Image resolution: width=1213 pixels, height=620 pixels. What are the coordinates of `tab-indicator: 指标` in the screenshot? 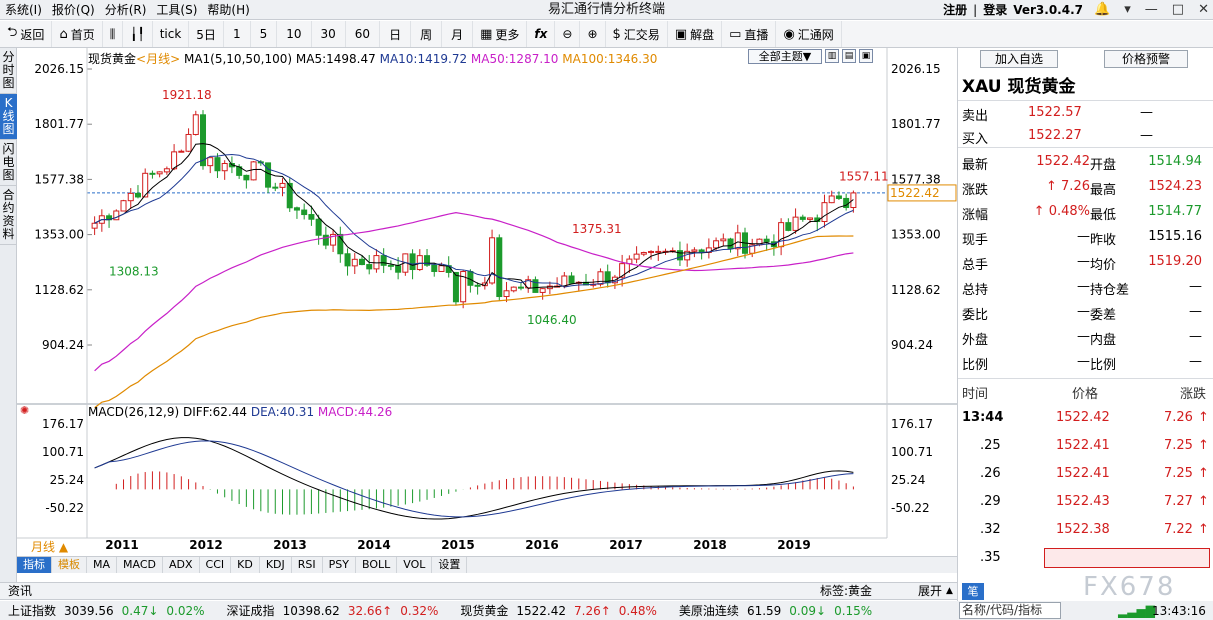 It's located at (34, 565).